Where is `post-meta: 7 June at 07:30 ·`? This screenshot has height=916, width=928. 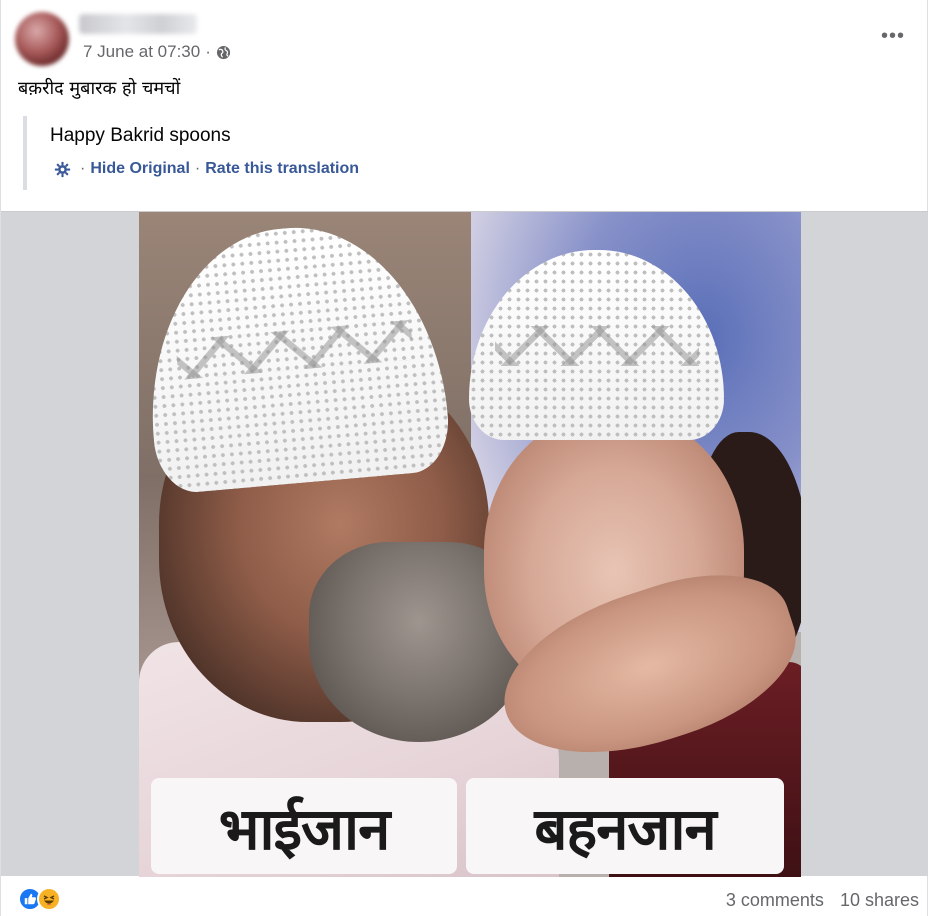 post-meta: 7 June at 07:30 · is located at coordinates (157, 52).